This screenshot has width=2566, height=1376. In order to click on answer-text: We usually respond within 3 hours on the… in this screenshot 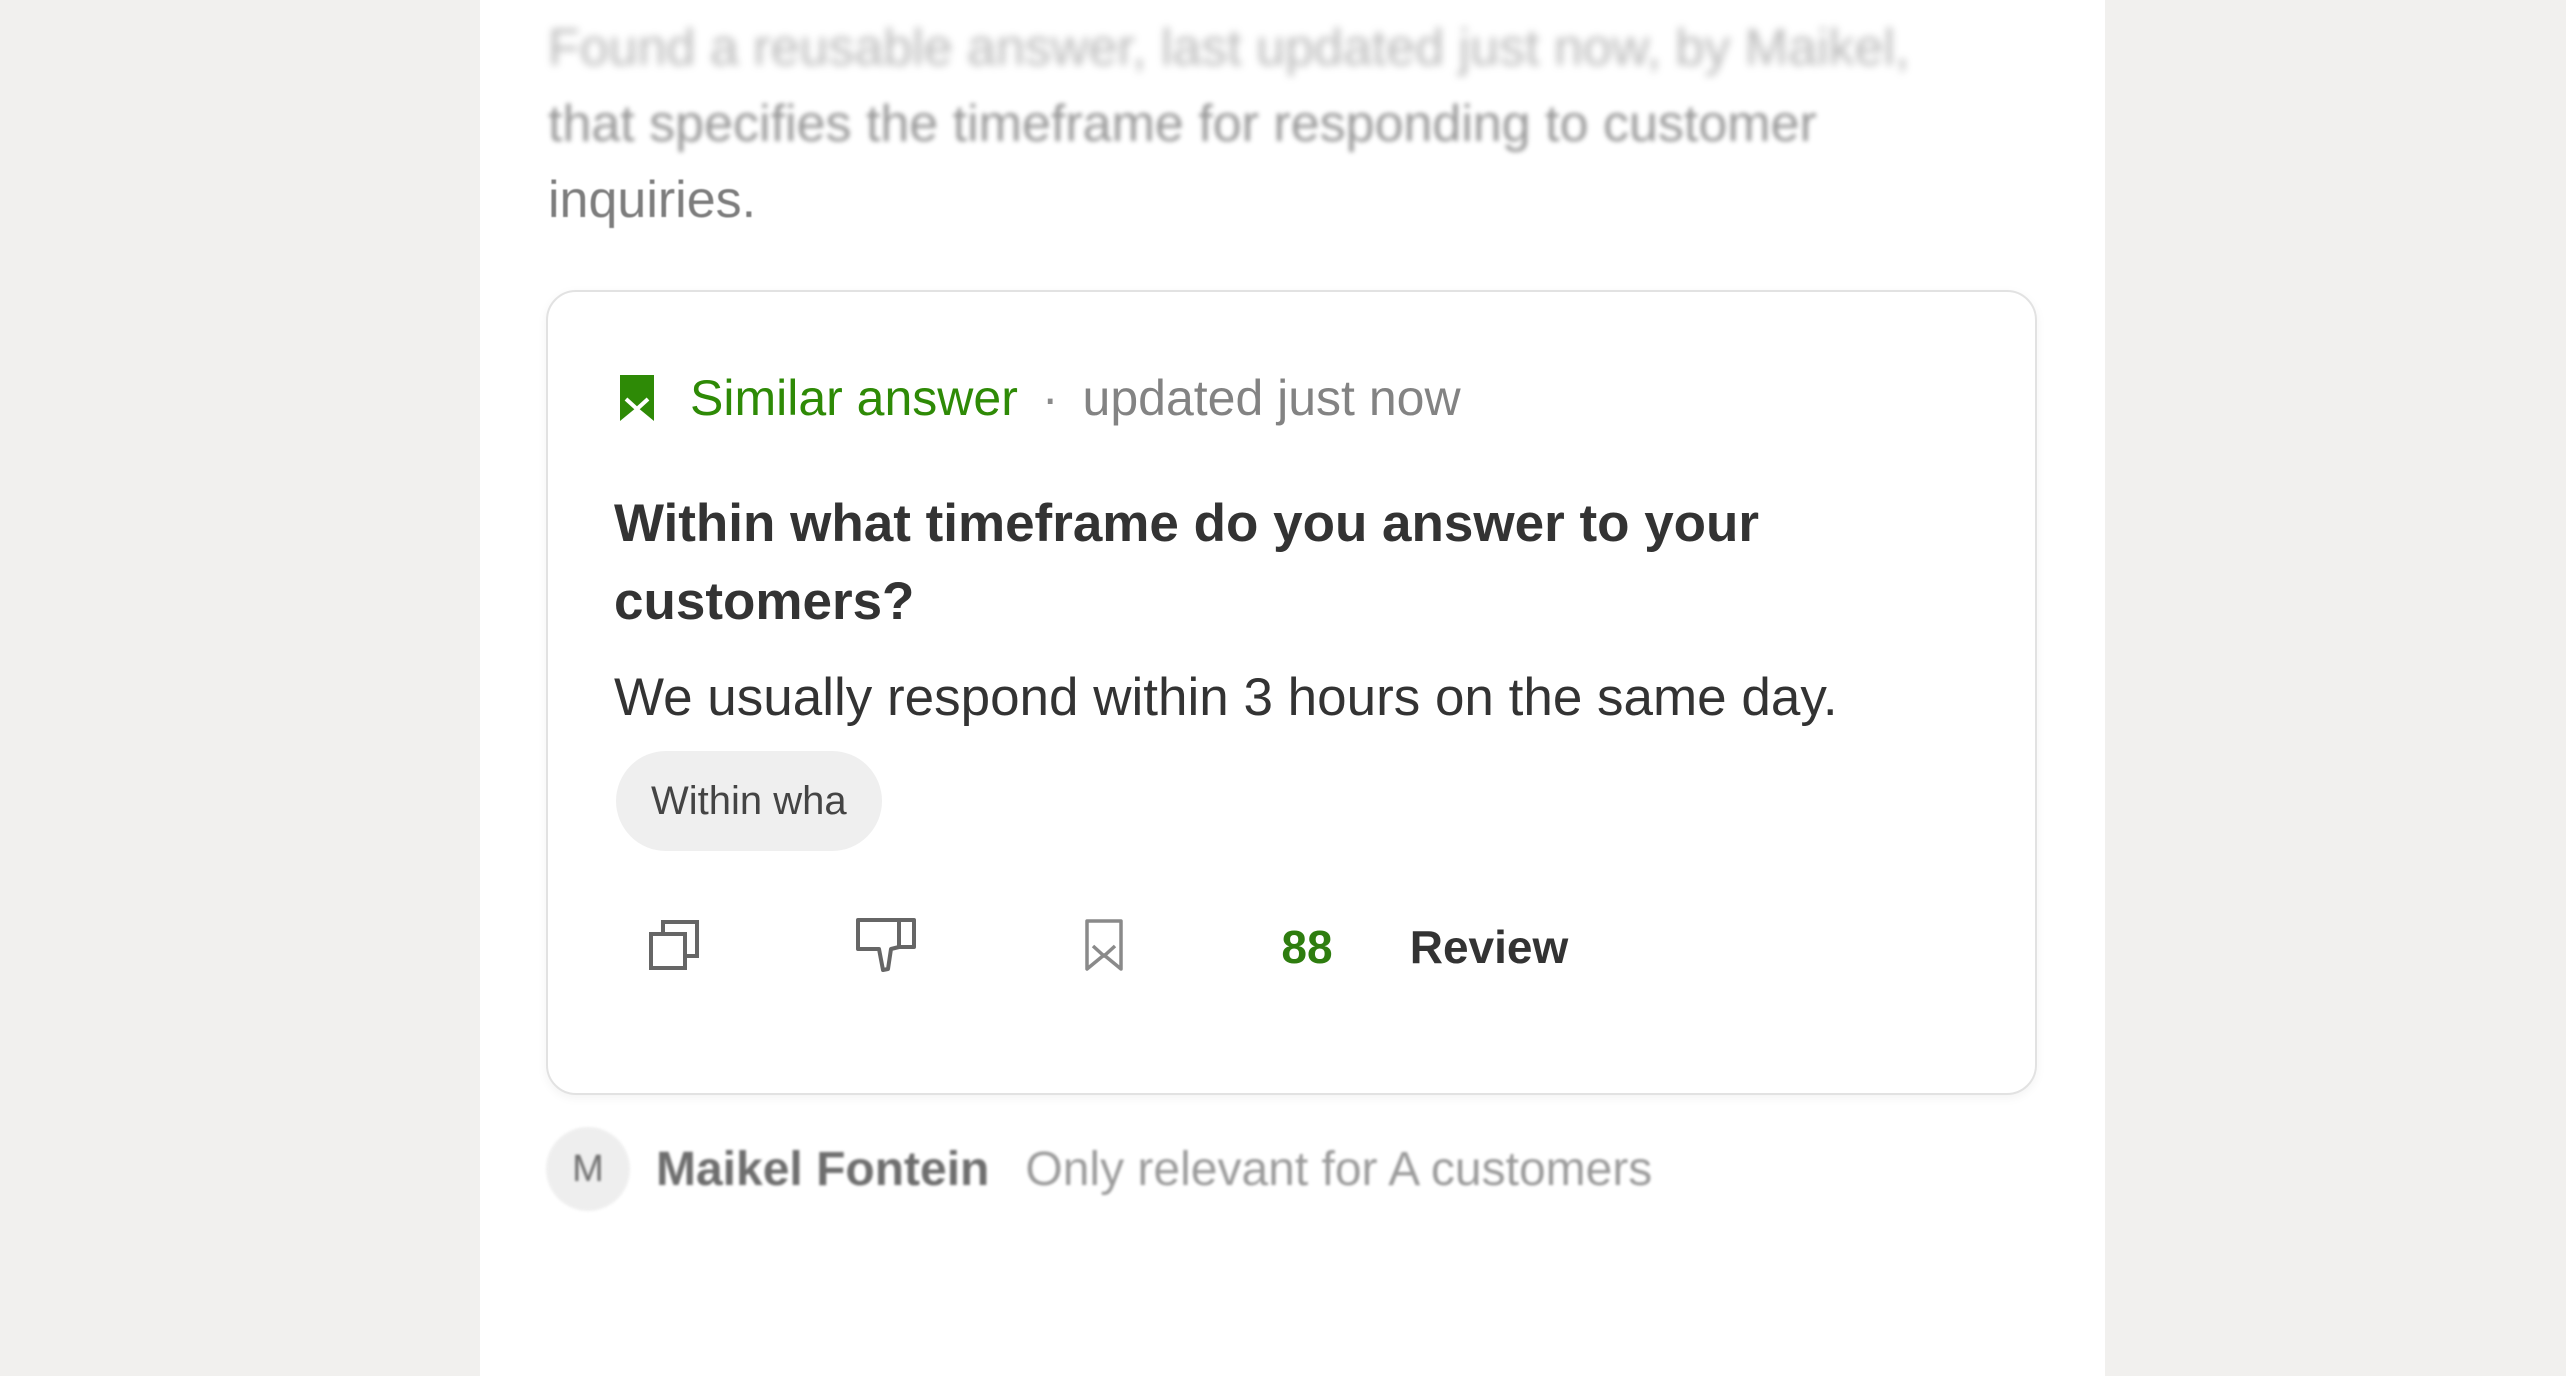, I will do `click(1226, 697)`.